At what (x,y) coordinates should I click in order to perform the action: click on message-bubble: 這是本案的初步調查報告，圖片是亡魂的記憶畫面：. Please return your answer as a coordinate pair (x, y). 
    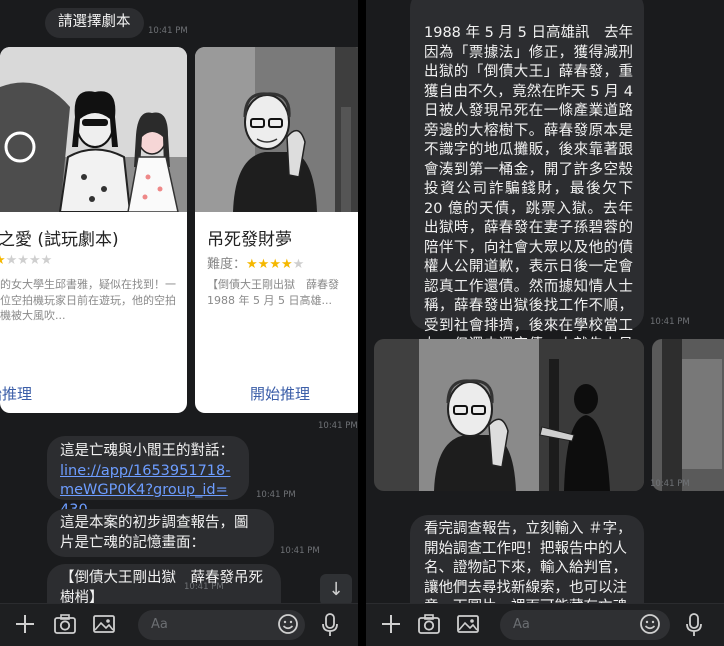
    Looking at the image, I should click on (160, 533).